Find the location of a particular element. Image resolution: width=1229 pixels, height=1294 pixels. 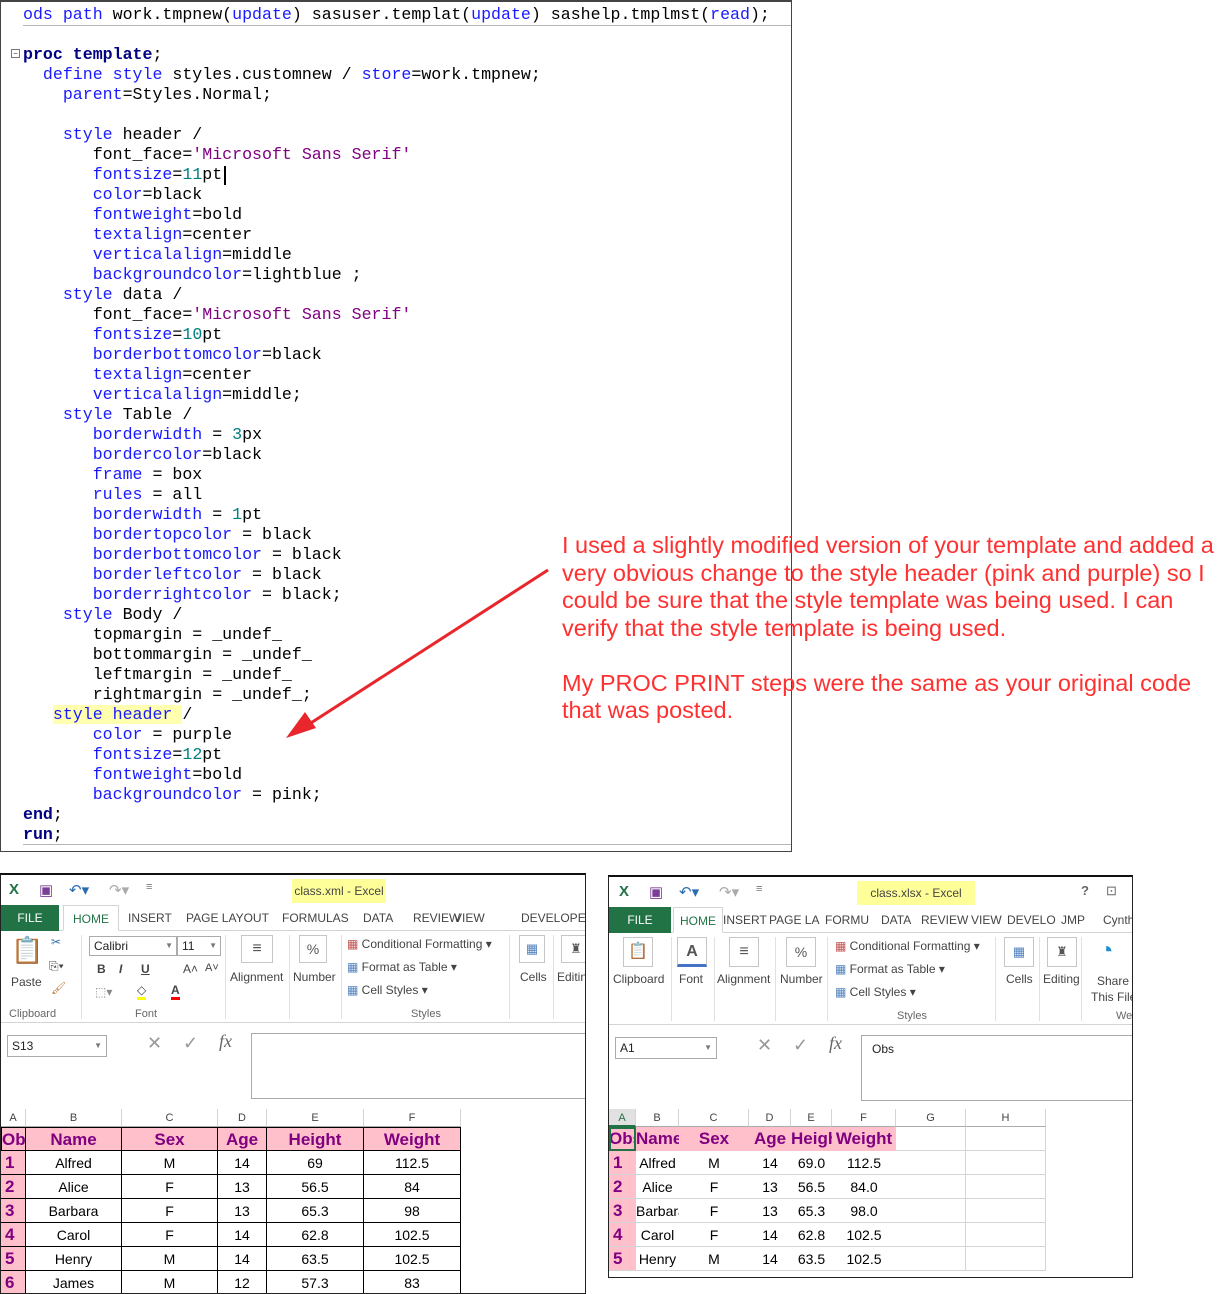

font-button: Font is located at coordinates (691, 979).